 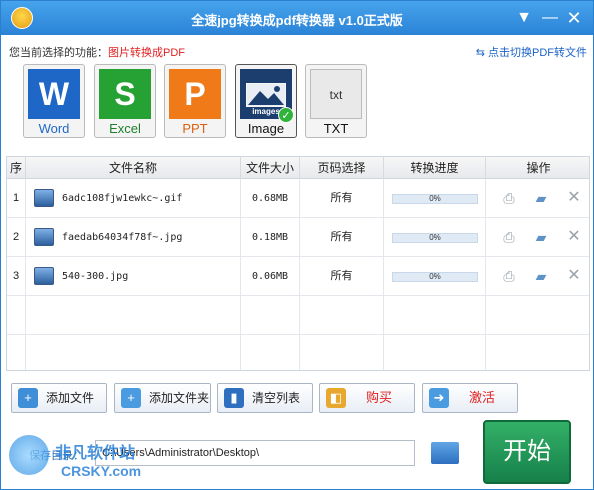 I want to click on ppt-icon: P, so click(x=195, y=94).